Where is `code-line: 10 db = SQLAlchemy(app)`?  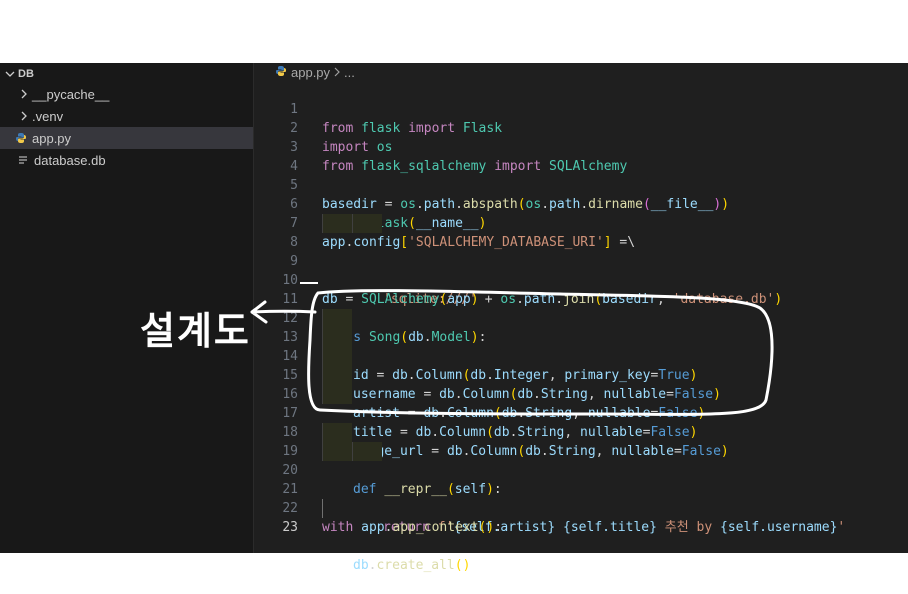
code-line: 10 db = SQLAlchemy(app) is located at coordinates (581, 279).